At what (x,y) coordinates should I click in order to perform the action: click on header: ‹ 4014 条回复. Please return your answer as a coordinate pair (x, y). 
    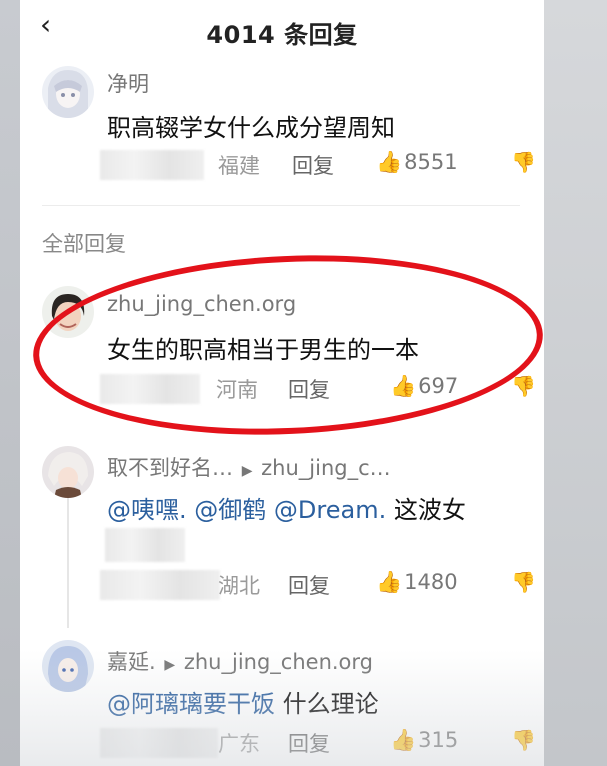
    Looking at the image, I should click on (282, 30).